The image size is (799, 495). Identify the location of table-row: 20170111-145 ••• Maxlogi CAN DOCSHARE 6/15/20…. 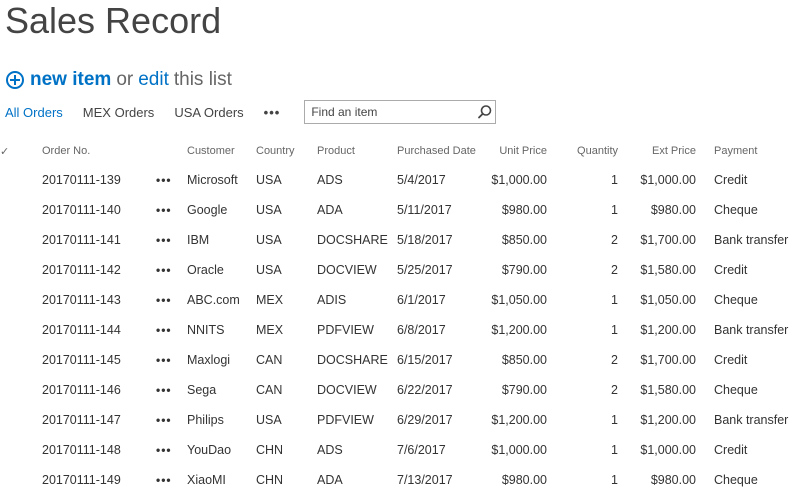
(399, 360).